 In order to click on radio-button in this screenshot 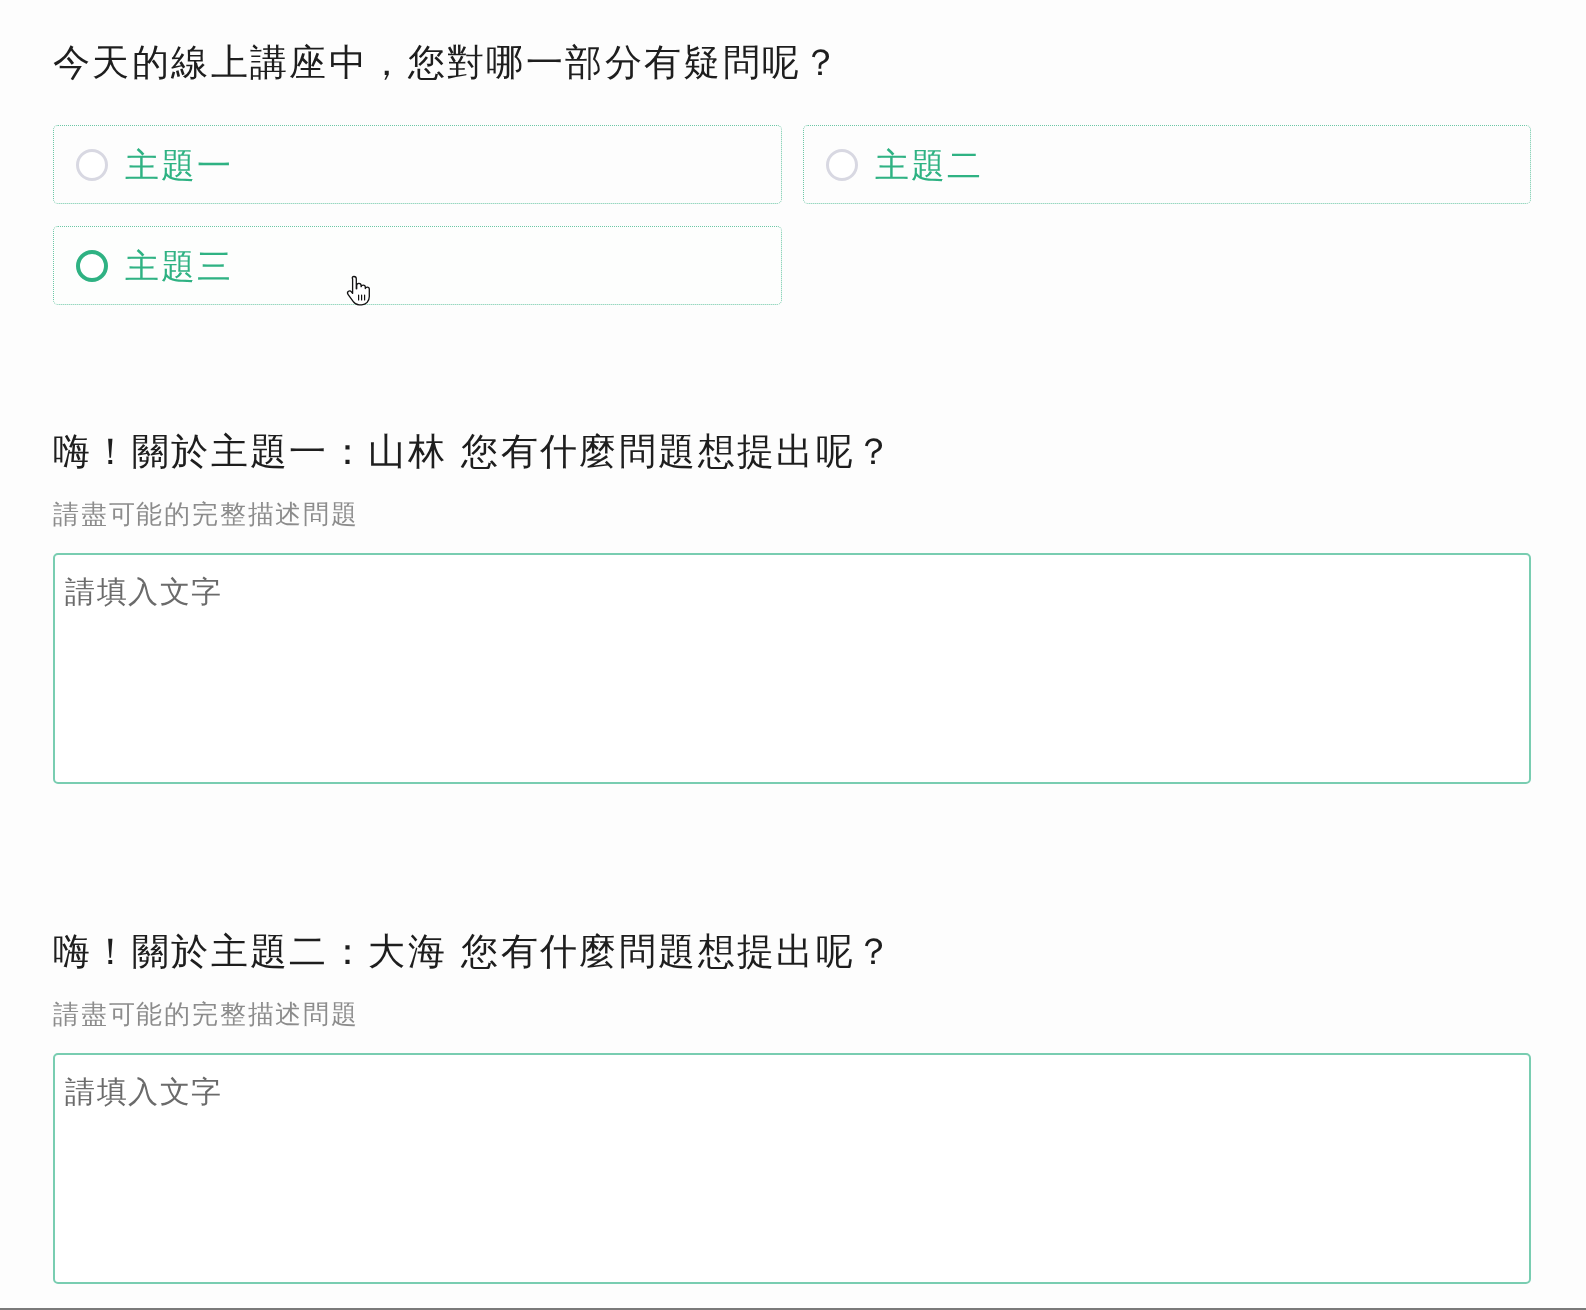, I will do `click(92, 265)`.